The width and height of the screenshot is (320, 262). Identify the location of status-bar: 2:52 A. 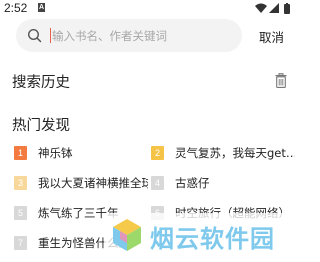
(149, 8).